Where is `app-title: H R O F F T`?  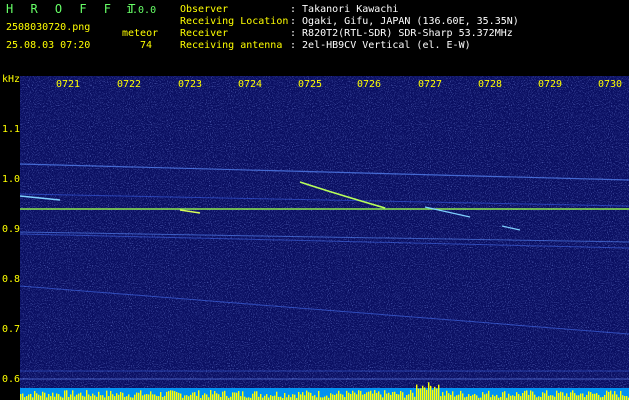
app-title: H R O F F T is located at coordinates (73, 9).